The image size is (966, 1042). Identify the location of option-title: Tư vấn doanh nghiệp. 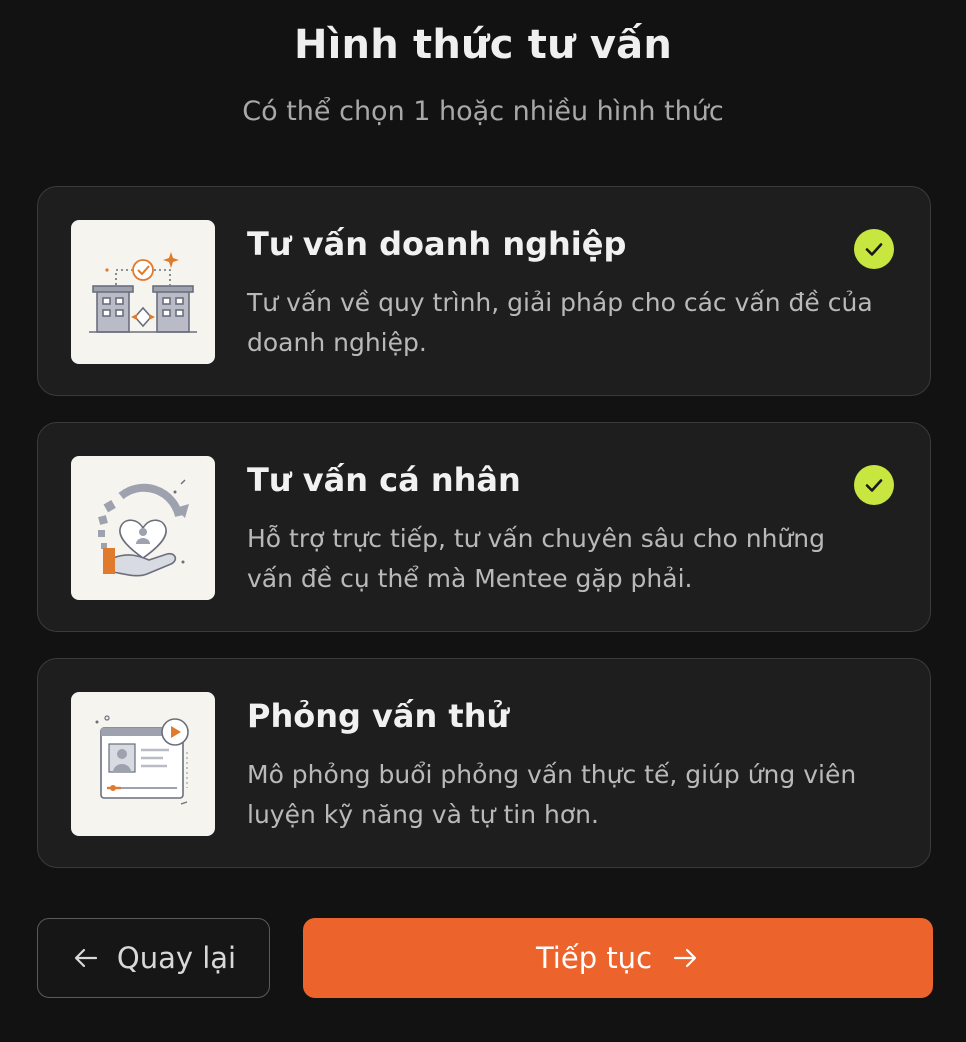
(437, 244).